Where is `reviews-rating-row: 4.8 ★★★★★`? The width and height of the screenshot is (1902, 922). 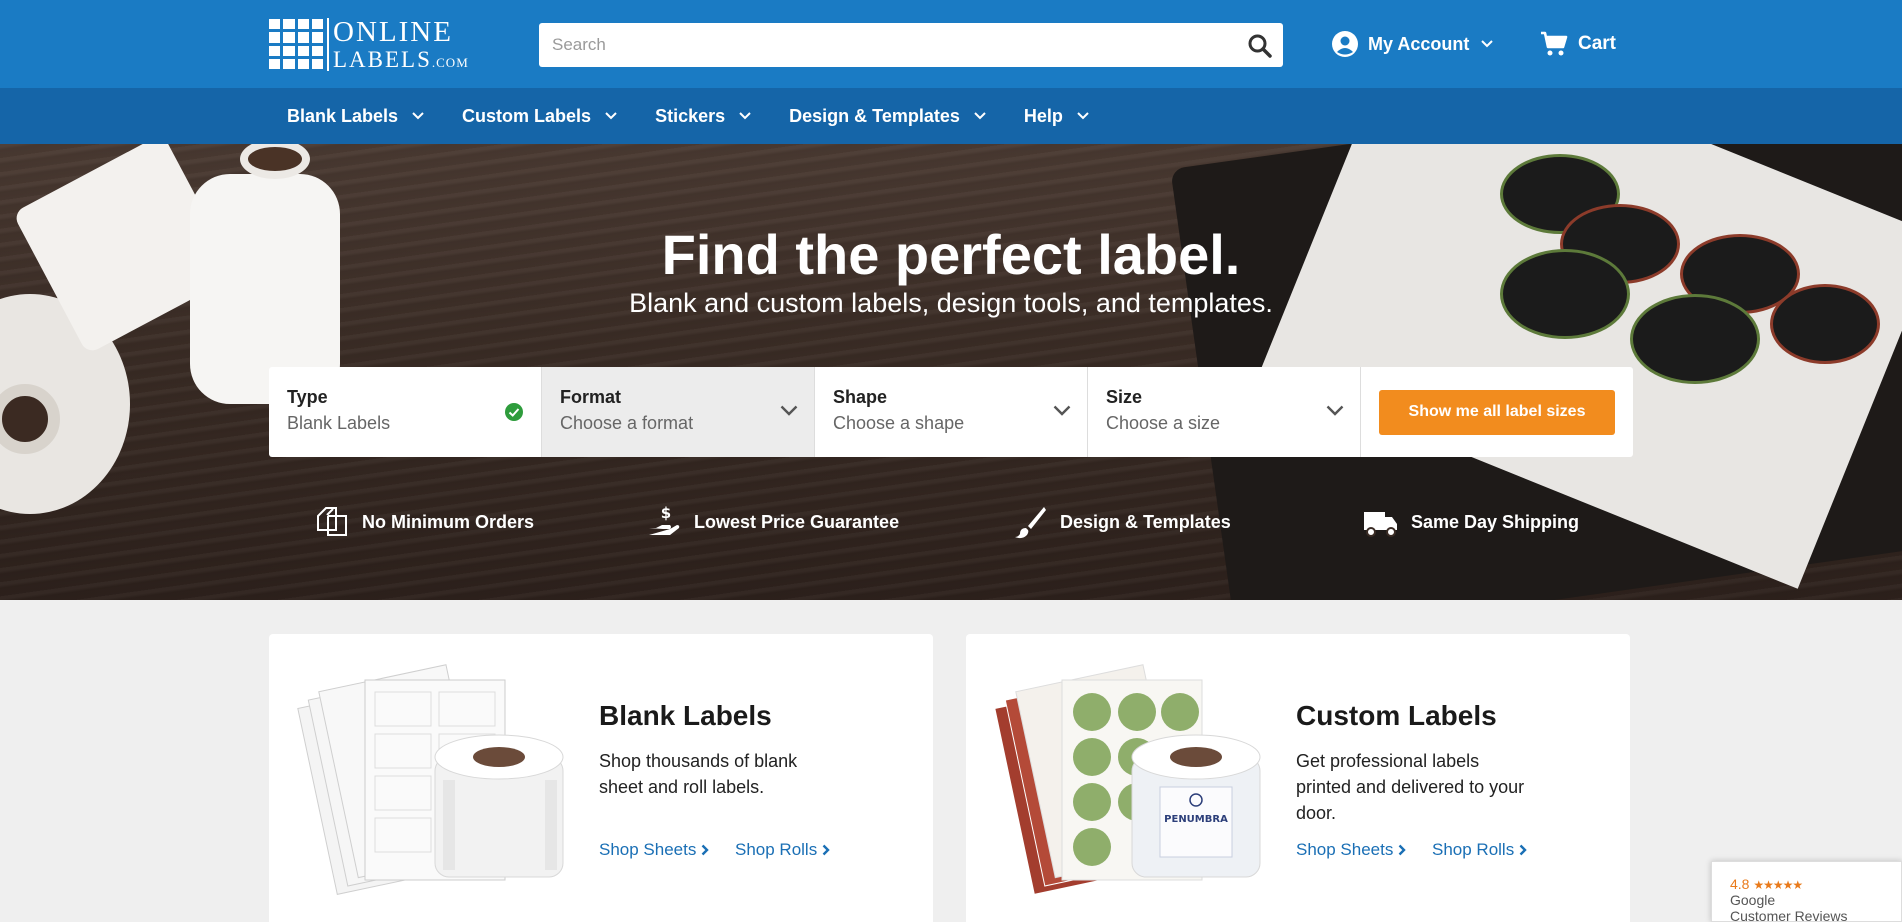 reviews-rating-row: 4.8 ★★★★★ is located at coordinates (1815, 884).